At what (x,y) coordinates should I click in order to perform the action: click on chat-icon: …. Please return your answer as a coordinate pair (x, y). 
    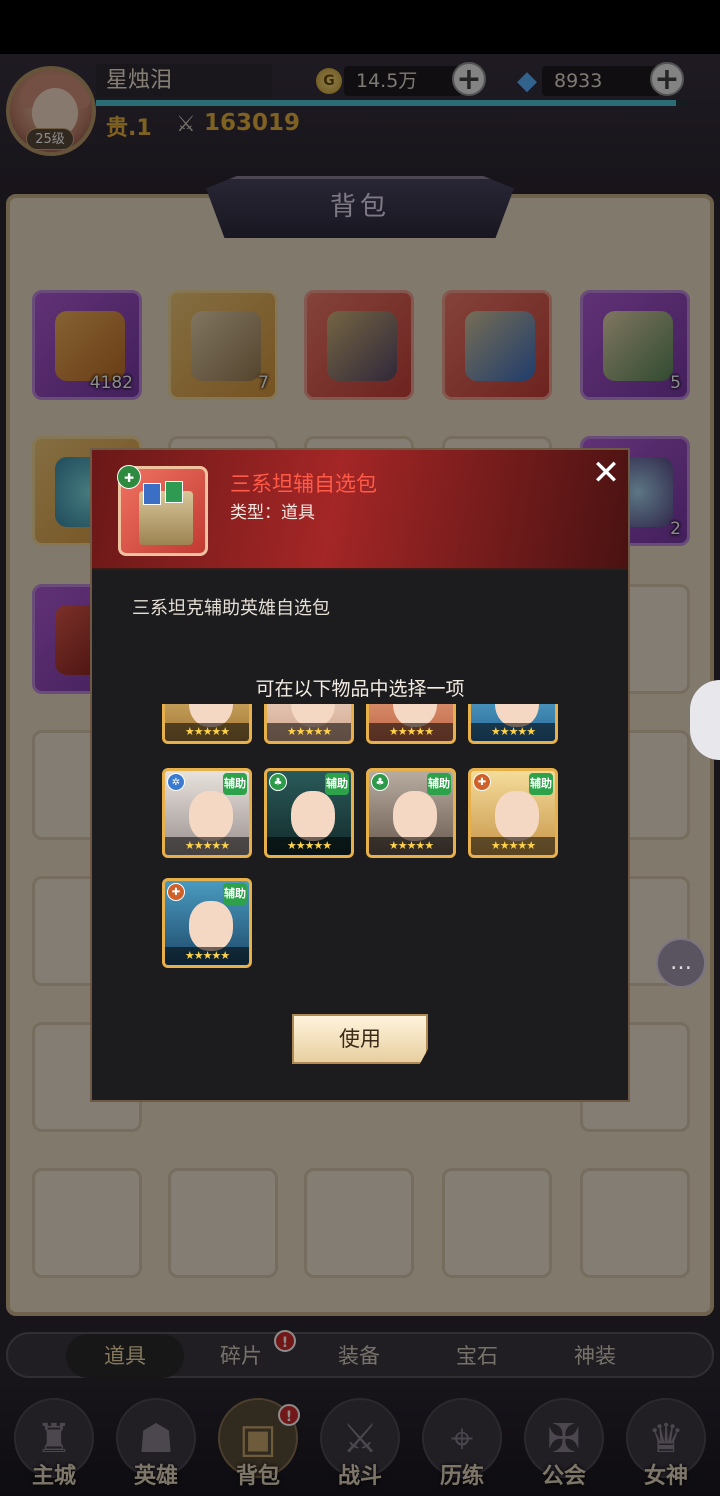
    Looking at the image, I should click on (681, 963).